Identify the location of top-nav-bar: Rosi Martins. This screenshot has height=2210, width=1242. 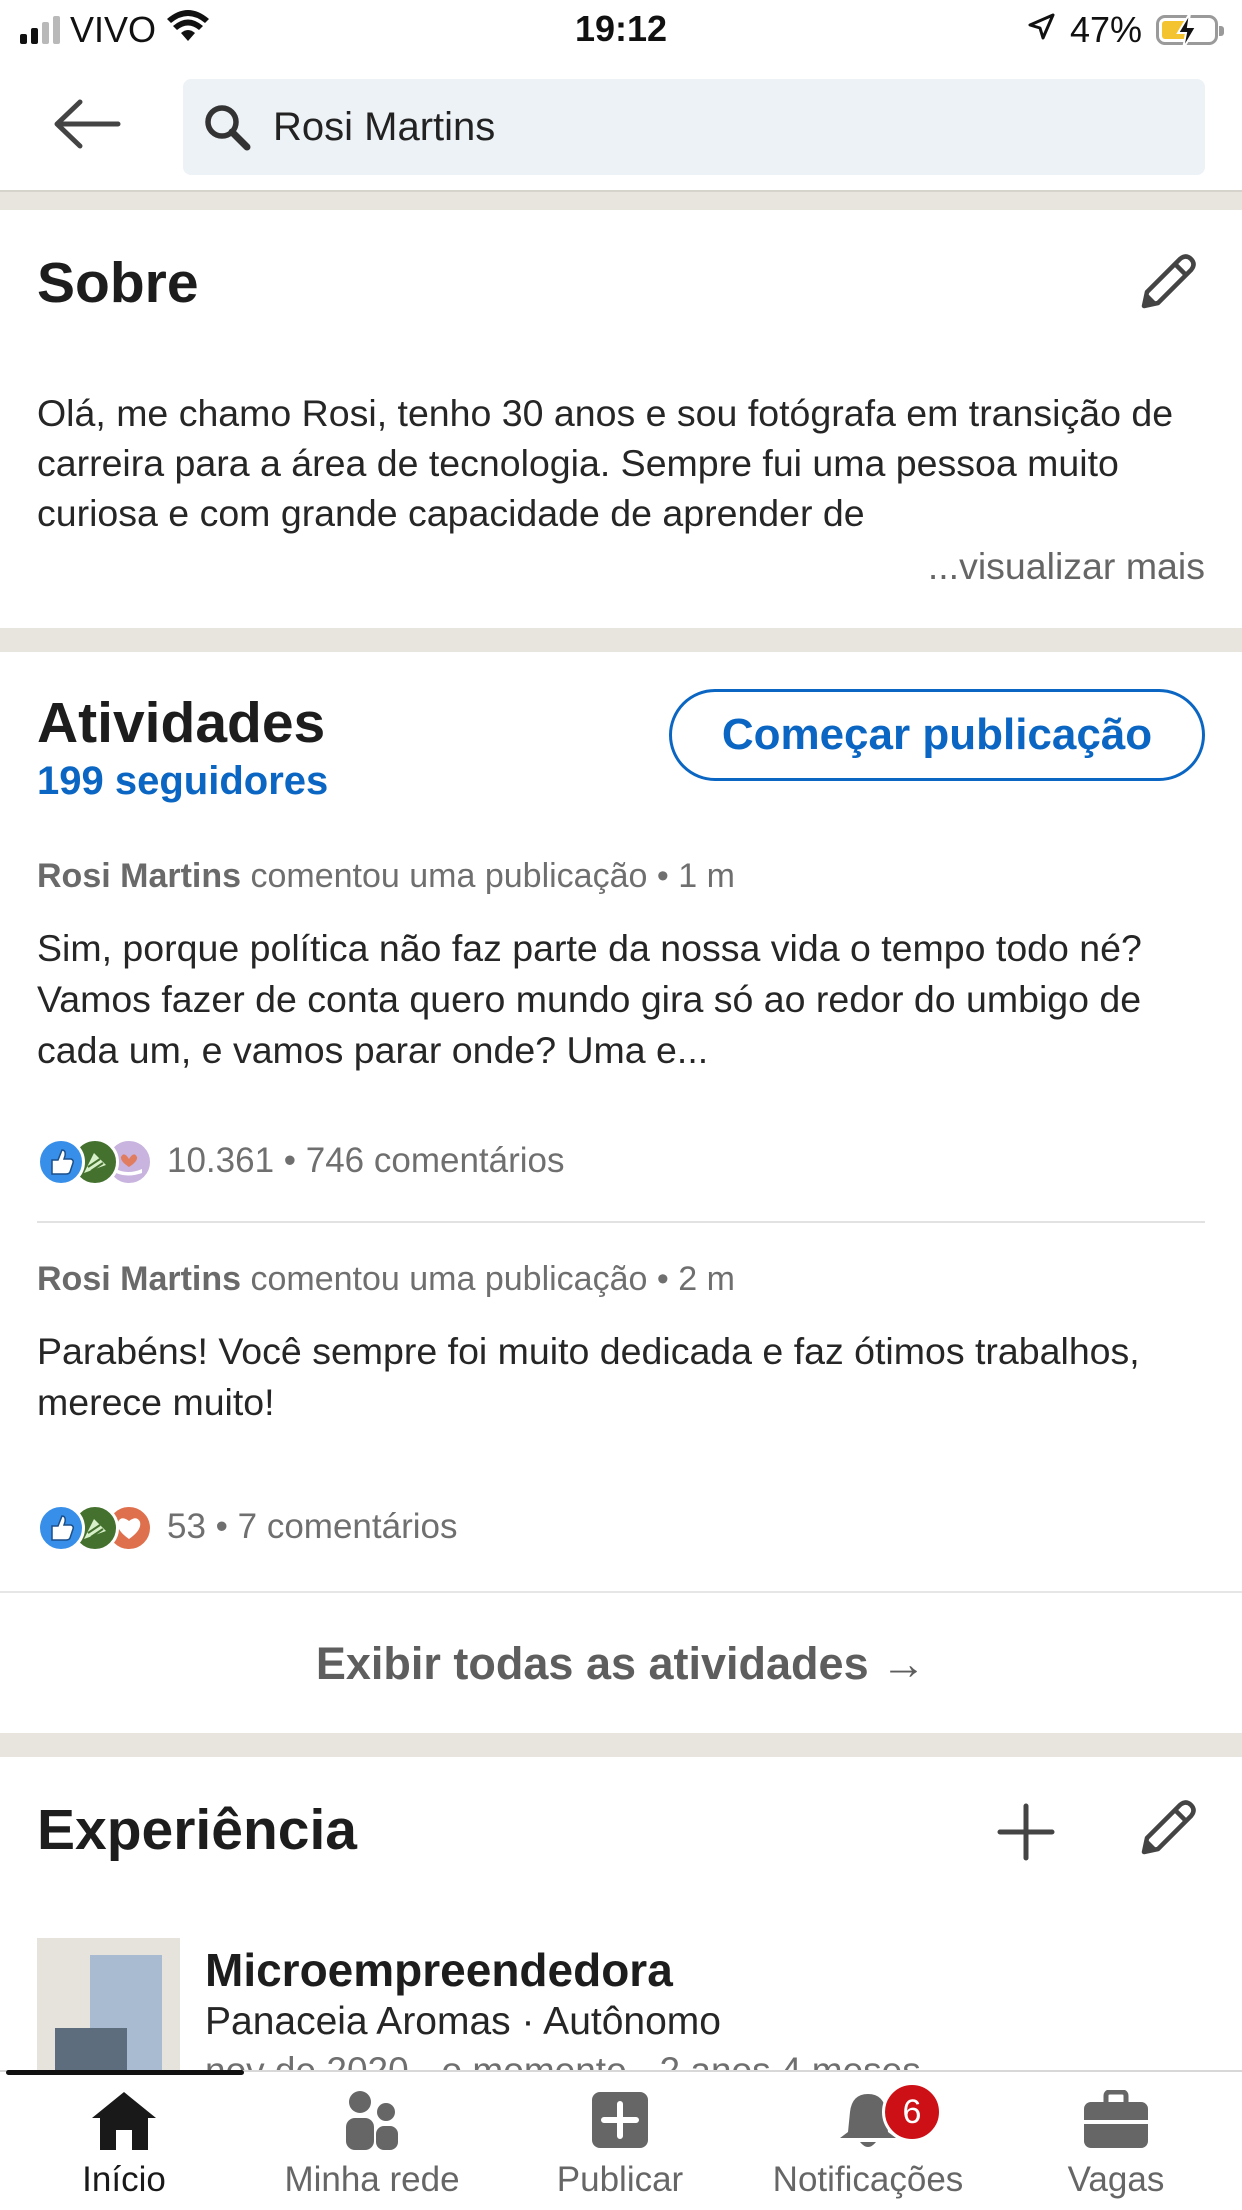
(621, 127).